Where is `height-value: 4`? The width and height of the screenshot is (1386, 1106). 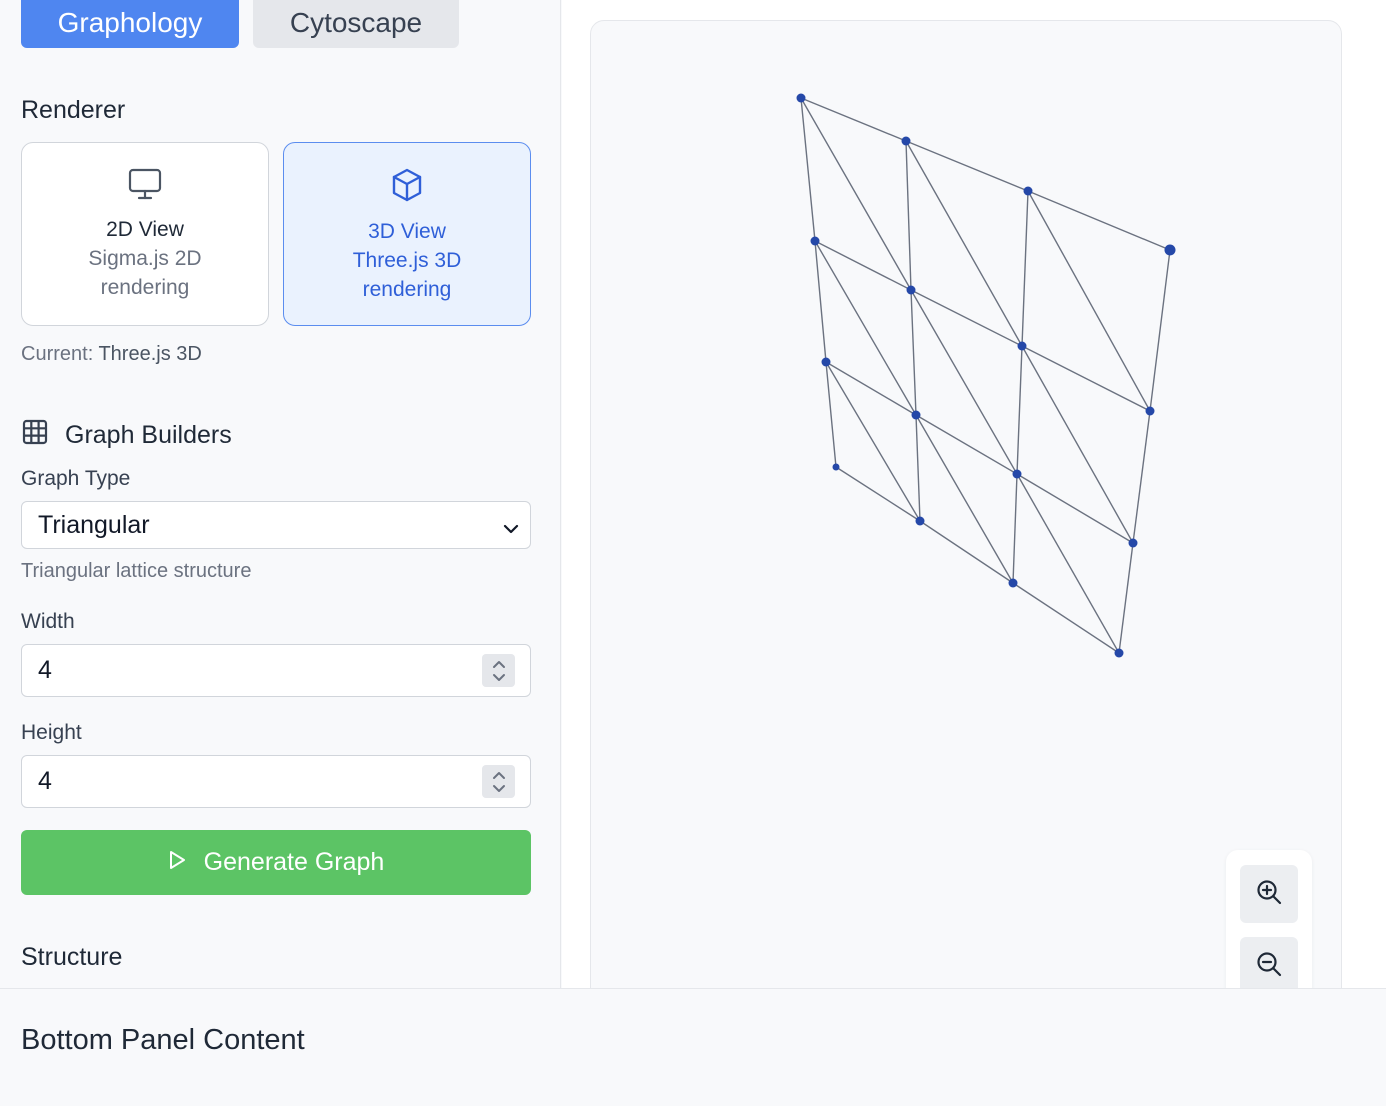 height-value: 4 is located at coordinates (45, 781).